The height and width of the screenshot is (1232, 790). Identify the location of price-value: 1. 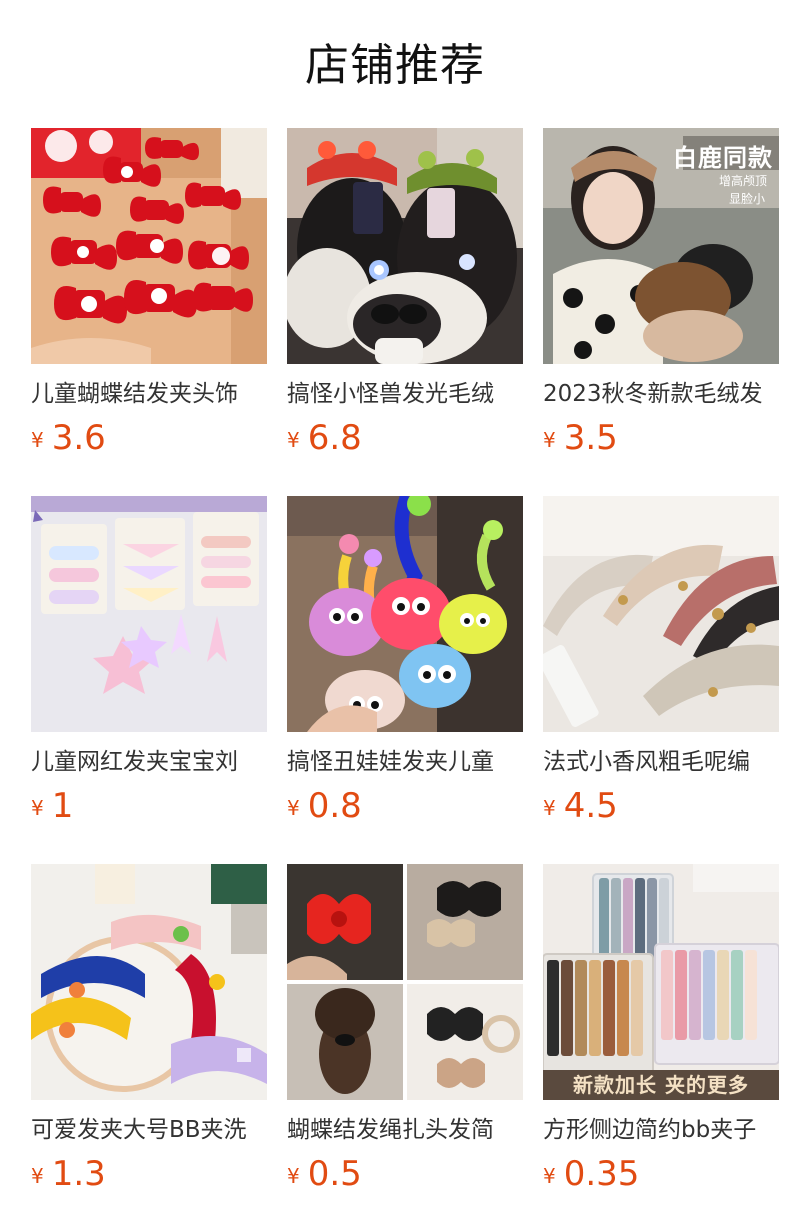
(62, 806).